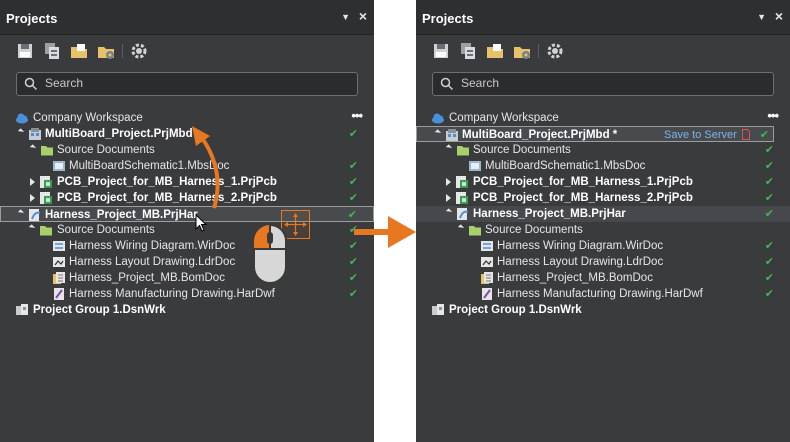  Describe the element at coordinates (603, 166) in the screenshot. I see `tree-item-multiboard-schematic: MultiBoardSchematic1.MbsDoc ✔` at that location.